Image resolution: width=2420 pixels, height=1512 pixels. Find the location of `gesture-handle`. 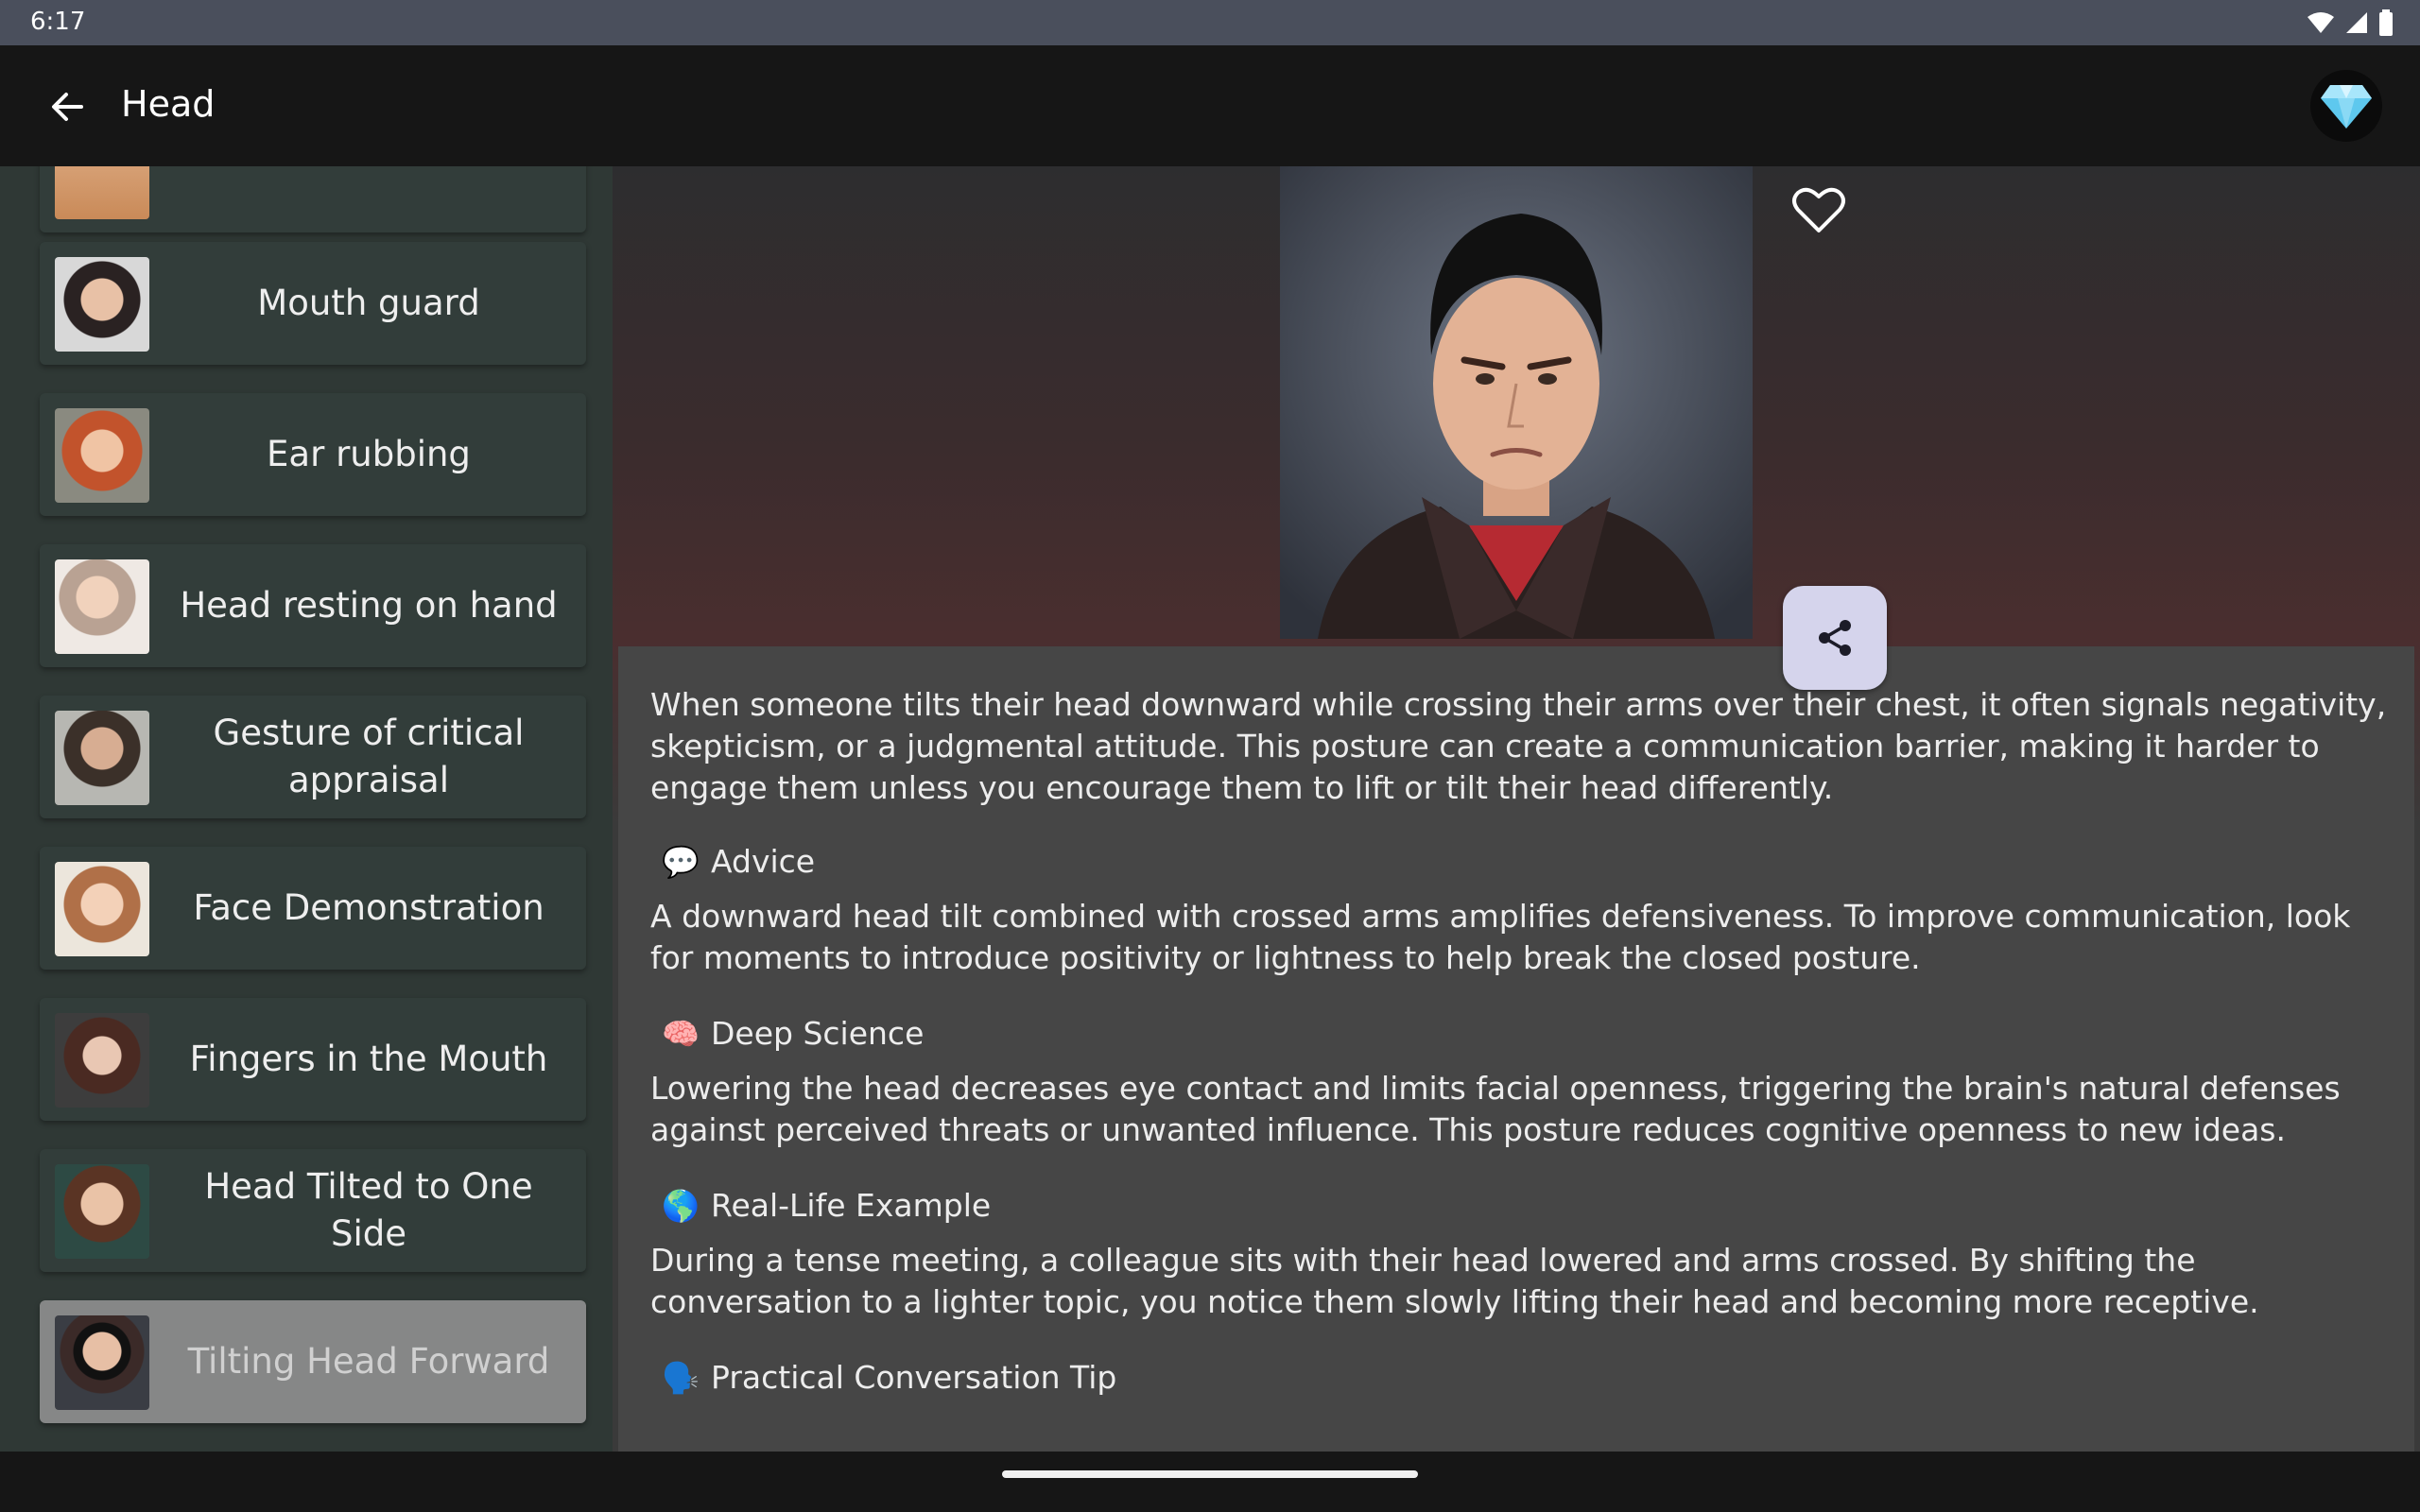

gesture-handle is located at coordinates (1210, 1474).